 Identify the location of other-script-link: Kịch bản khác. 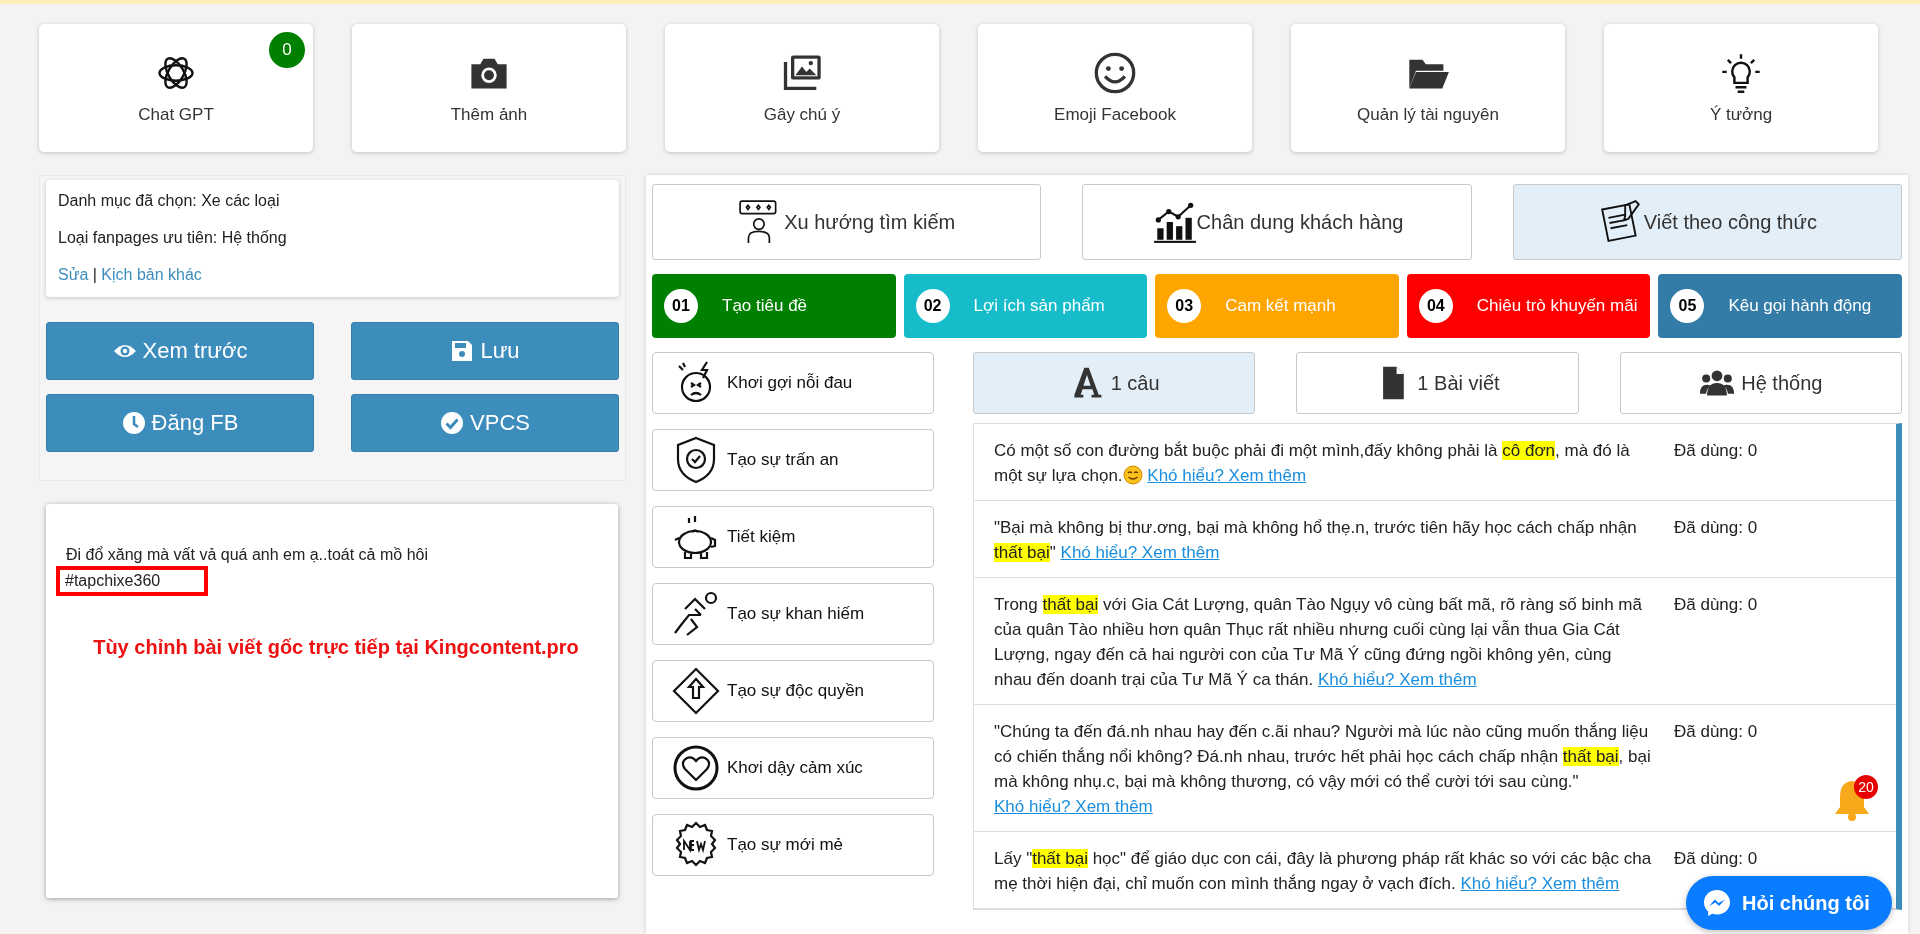
(151, 274).